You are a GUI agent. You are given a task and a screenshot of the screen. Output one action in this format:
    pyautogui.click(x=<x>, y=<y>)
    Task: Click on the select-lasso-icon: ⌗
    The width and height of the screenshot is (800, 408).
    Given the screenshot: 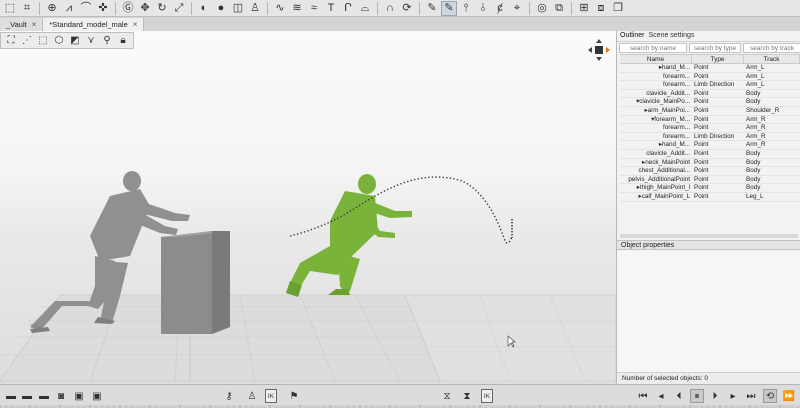 What is the action you would take?
    pyautogui.click(x=27, y=8)
    